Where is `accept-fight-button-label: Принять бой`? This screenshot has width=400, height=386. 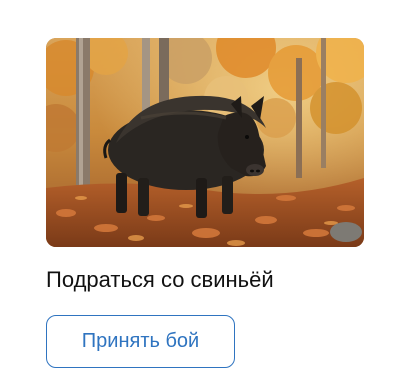
accept-fight-button-label: Принять бой is located at coordinates (140, 341).